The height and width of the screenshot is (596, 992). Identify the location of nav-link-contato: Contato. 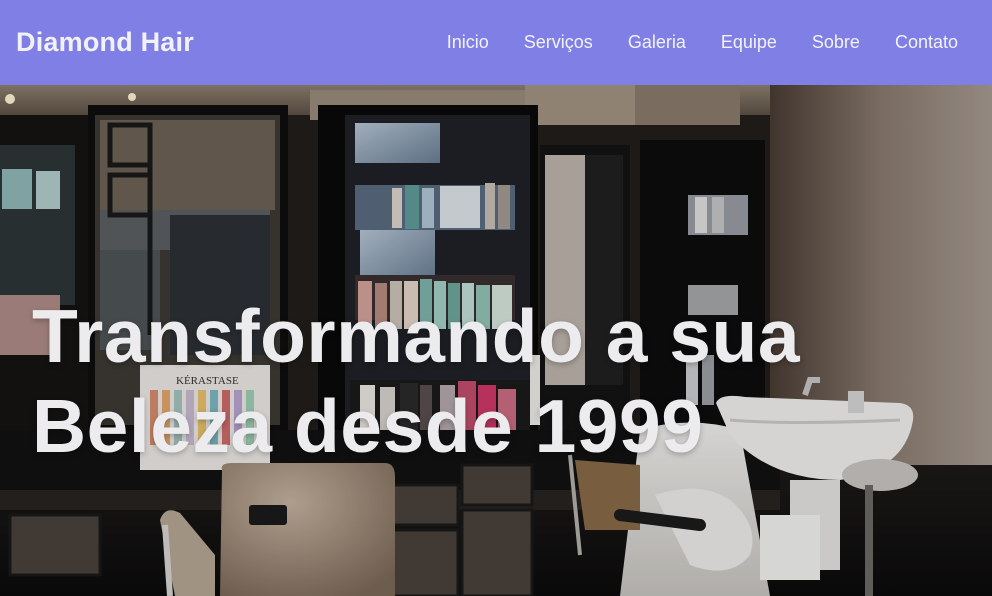
(926, 42).